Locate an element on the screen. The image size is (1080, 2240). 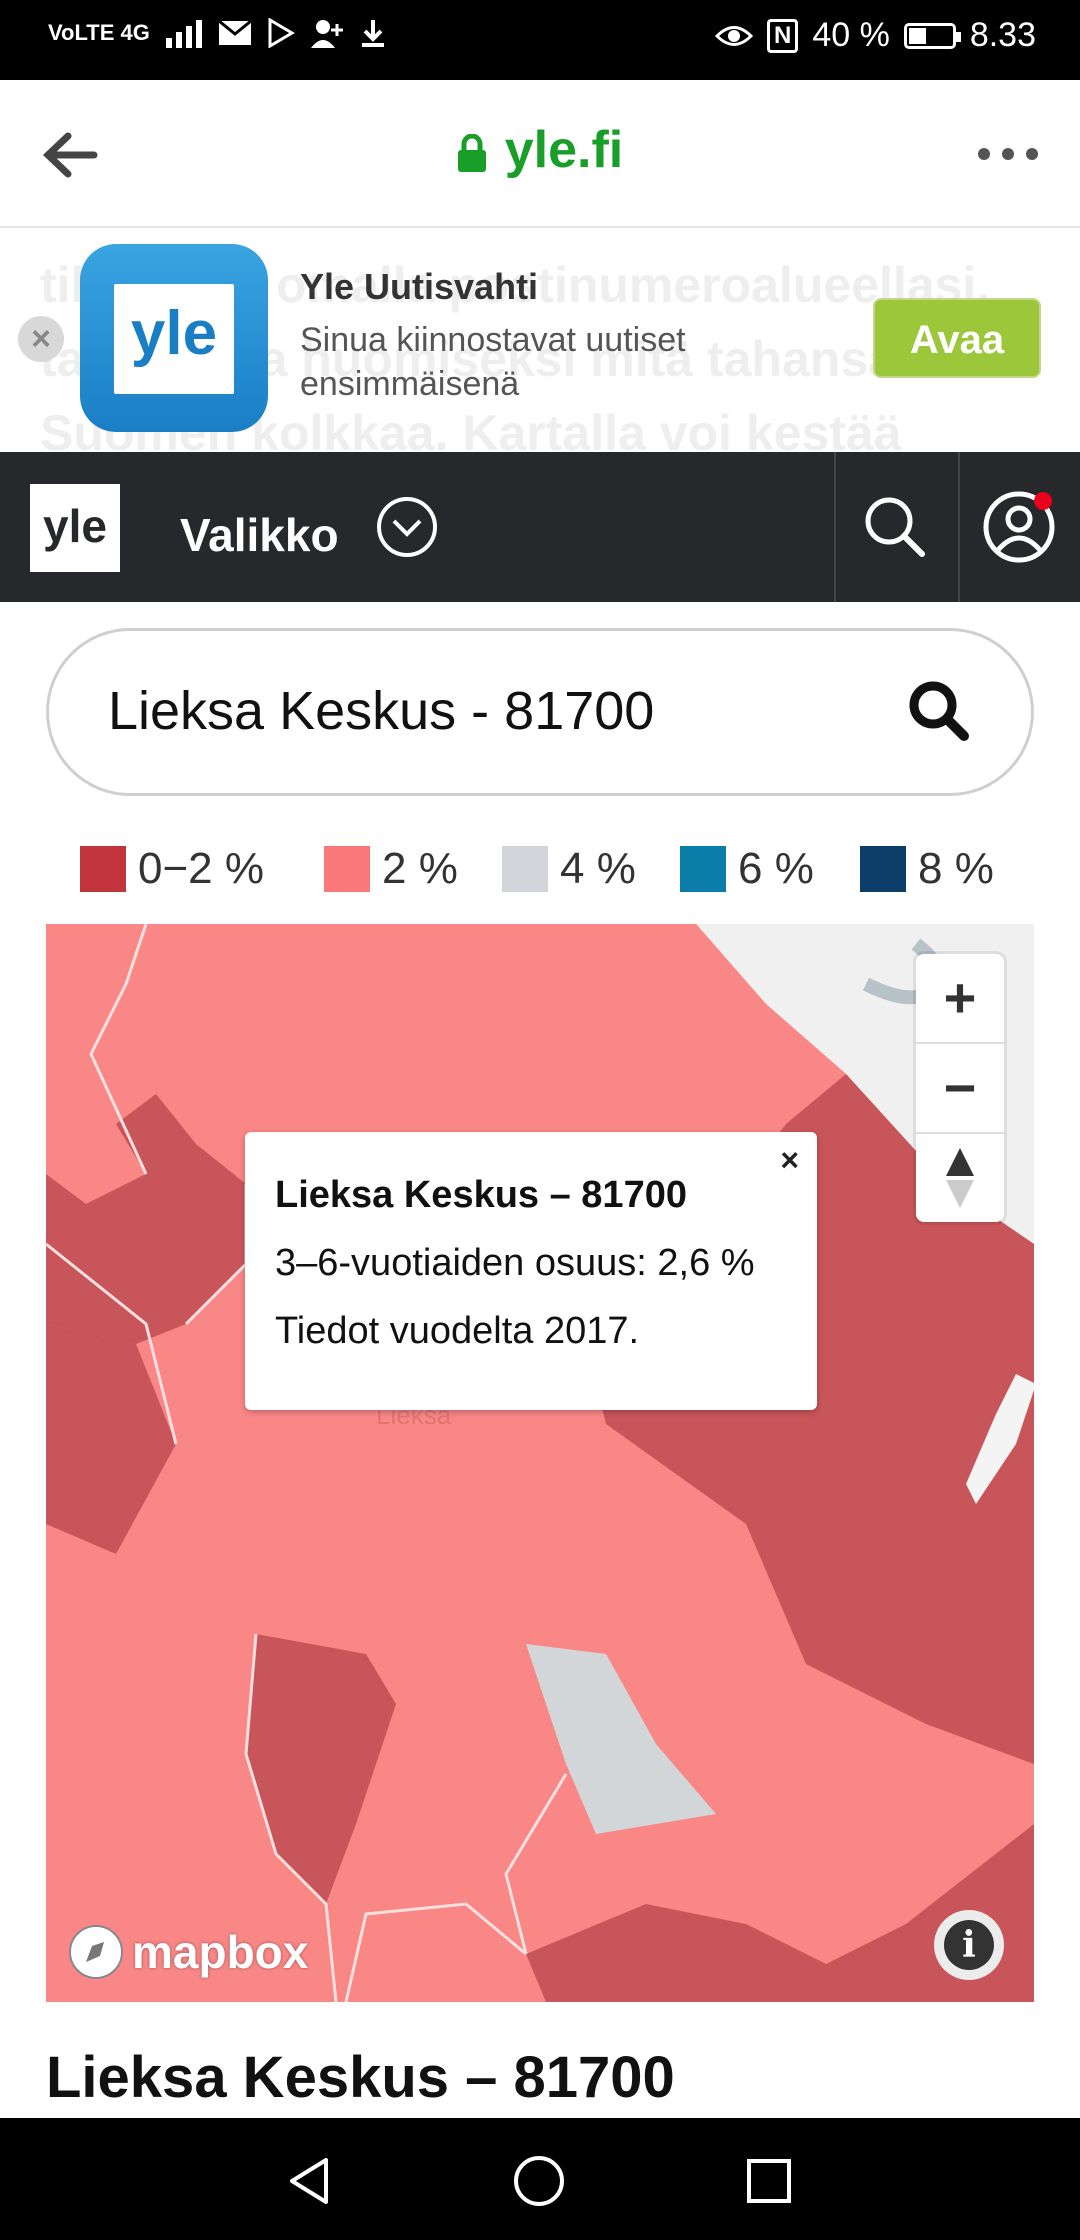
home-circle-icon is located at coordinates (539, 2181).